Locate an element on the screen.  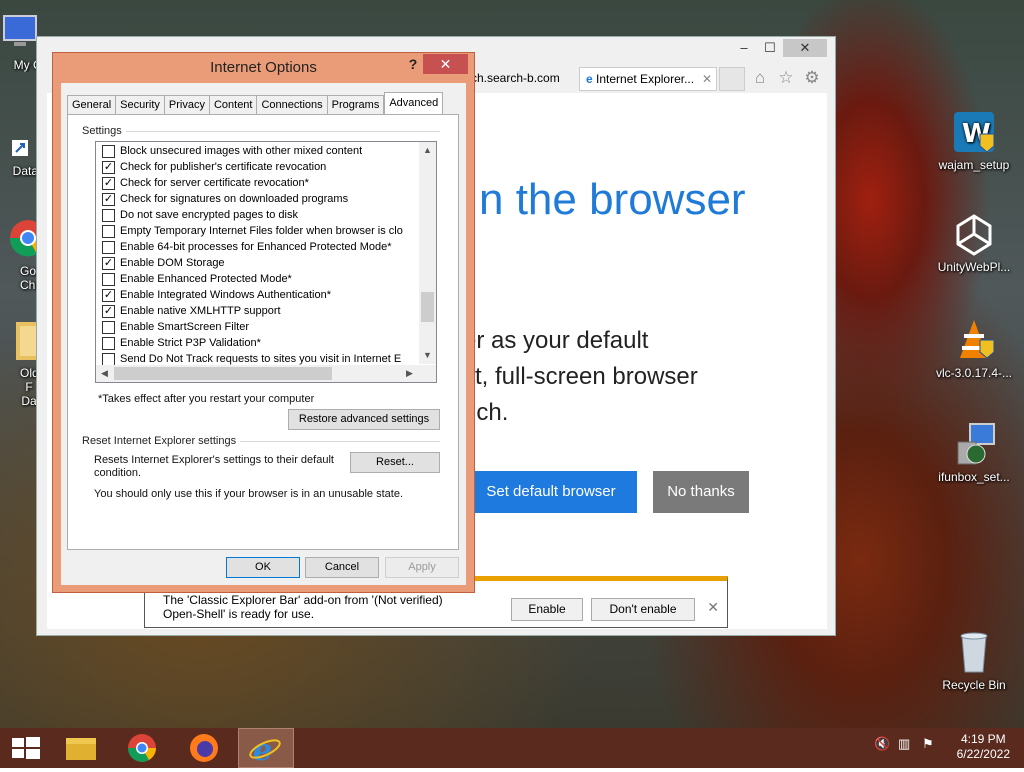
scroll-down-icon: ▼ is located at coordinates (427, 355).